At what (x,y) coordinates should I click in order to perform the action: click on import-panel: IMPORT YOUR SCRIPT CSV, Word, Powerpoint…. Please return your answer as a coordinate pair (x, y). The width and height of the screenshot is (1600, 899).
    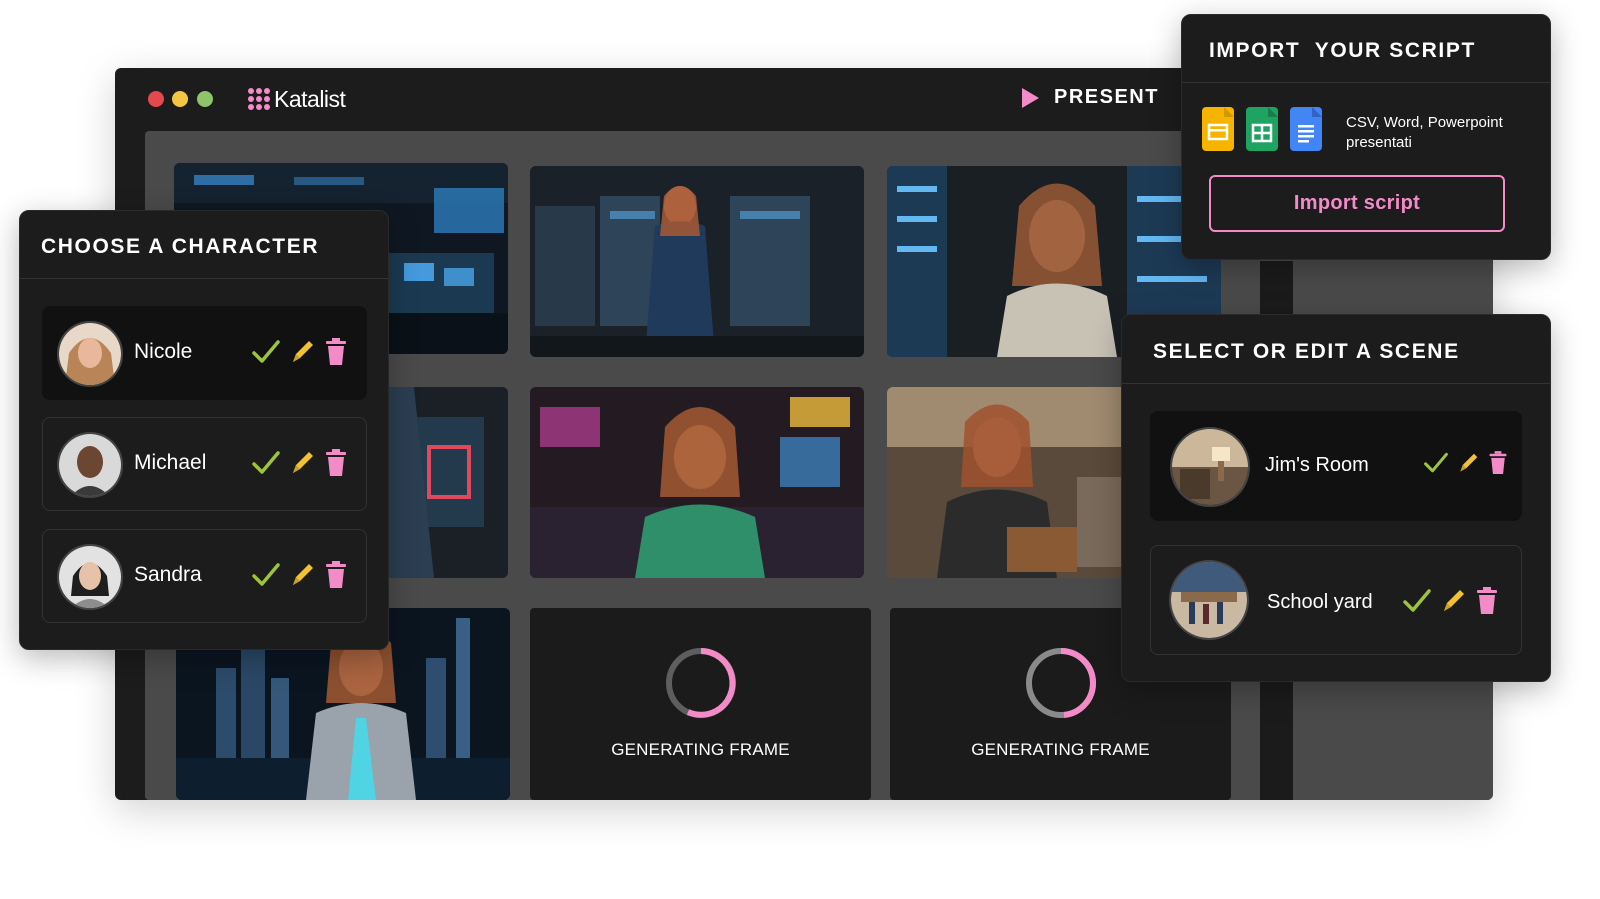
    Looking at the image, I should click on (1366, 137).